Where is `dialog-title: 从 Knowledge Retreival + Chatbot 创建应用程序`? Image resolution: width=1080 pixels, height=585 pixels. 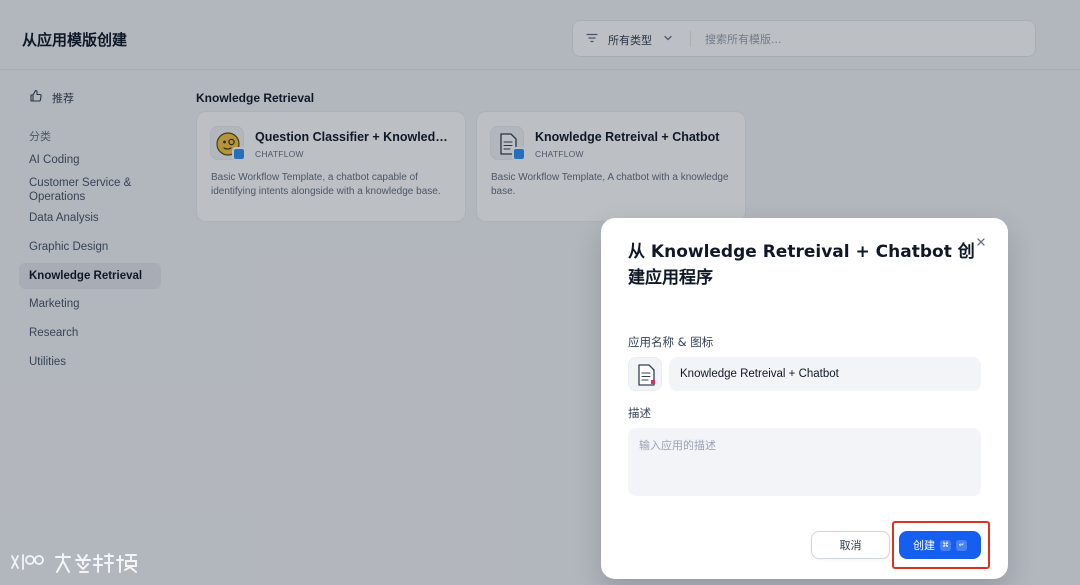 dialog-title: 从 Knowledge Retreival + Chatbot 创建应用程序 is located at coordinates (801, 265).